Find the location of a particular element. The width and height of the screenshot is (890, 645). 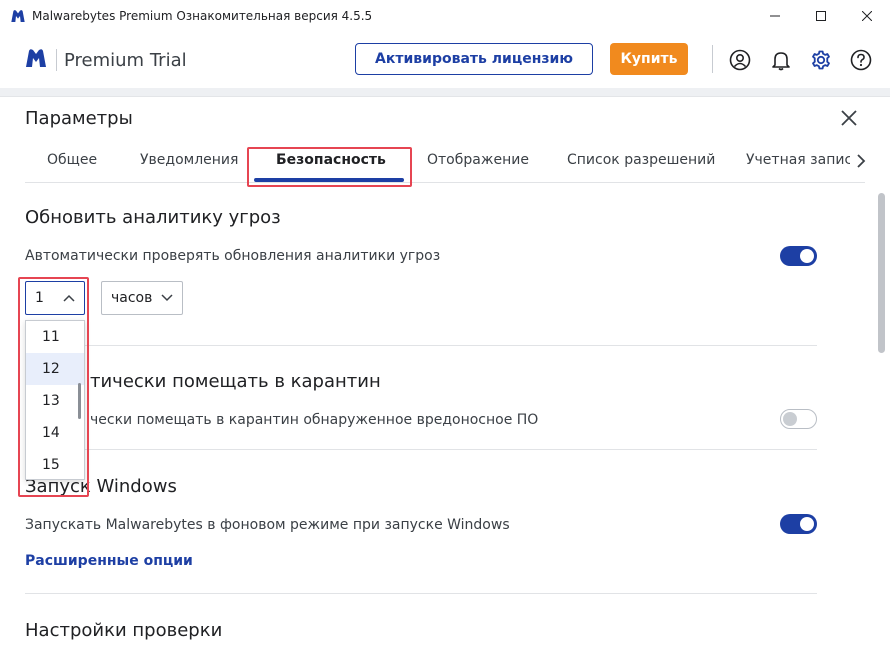

settings-scrollbar is located at coordinates (881, 273).